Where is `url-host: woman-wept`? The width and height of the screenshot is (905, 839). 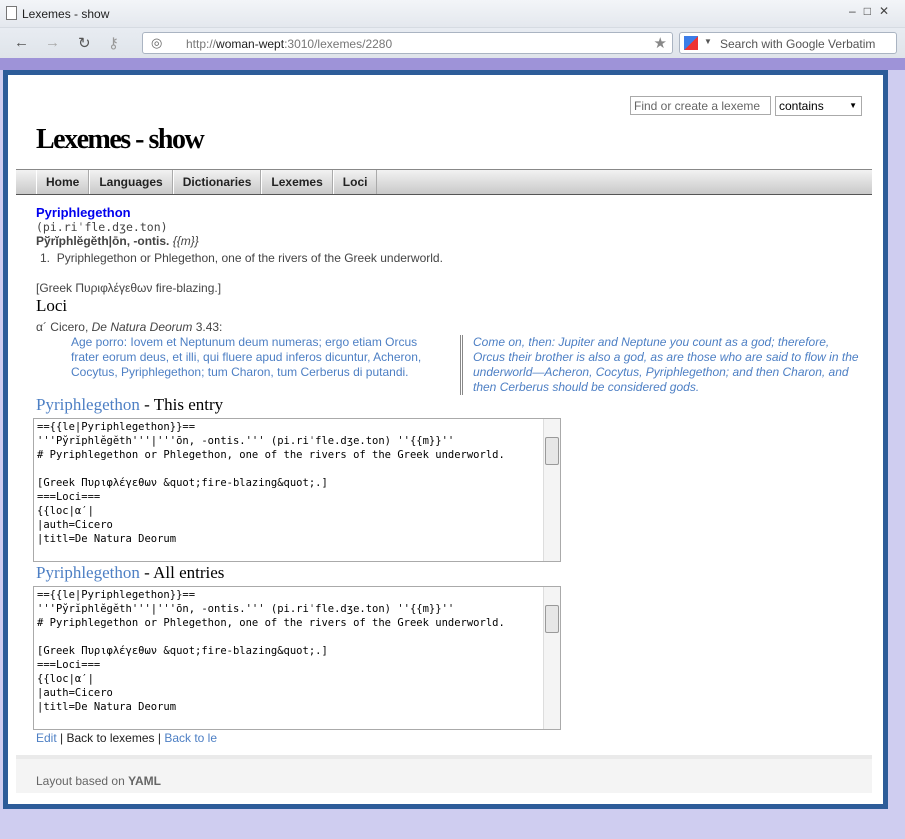
url-host: woman-wept is located at coordinates (250, 44).